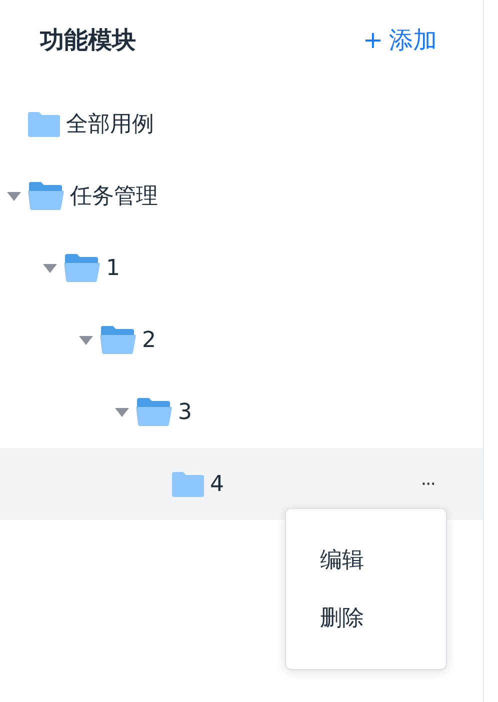  What do you see at coordinates (241, 412) in the screenshot?
I see `tree-item: 3` at bounding box center [241, 412].